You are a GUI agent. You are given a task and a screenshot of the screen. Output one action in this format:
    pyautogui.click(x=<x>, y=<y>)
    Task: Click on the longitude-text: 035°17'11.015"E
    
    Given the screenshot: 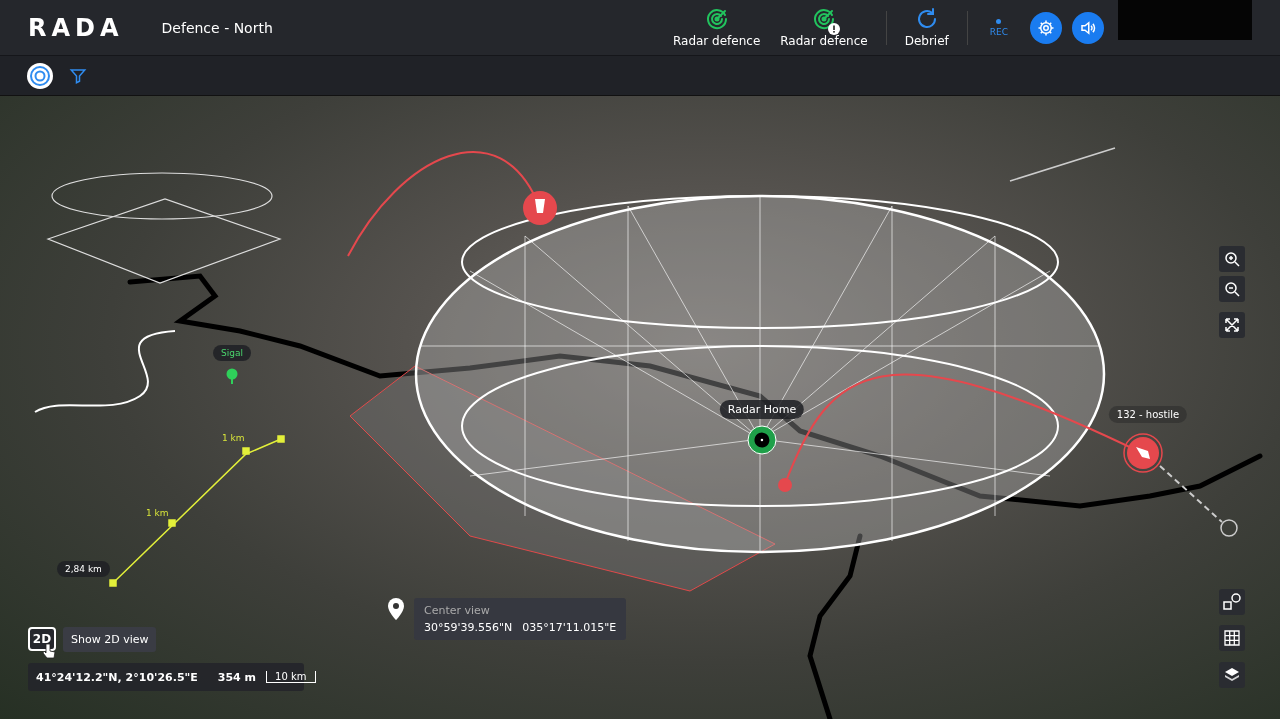 What is the action you would take?
    pyautogui.click(x=569, y=627)
    